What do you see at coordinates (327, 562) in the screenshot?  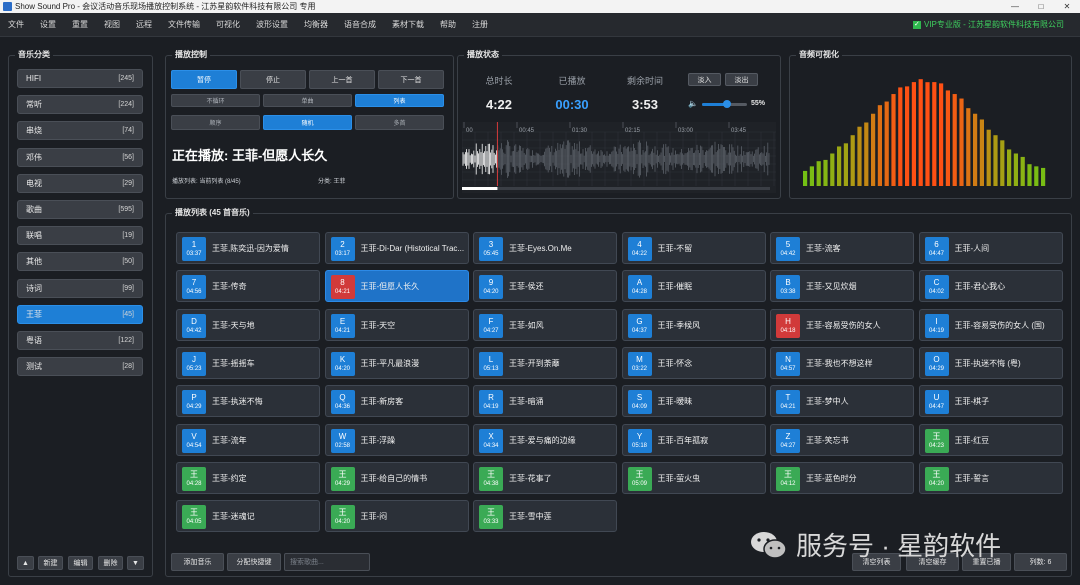 I see `search-input` at bounding box center [327, 562].